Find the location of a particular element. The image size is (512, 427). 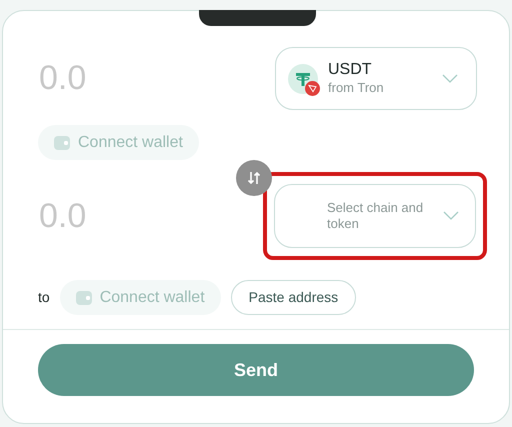

selector-label: Select chain and token is located at coordinates (375, 216).